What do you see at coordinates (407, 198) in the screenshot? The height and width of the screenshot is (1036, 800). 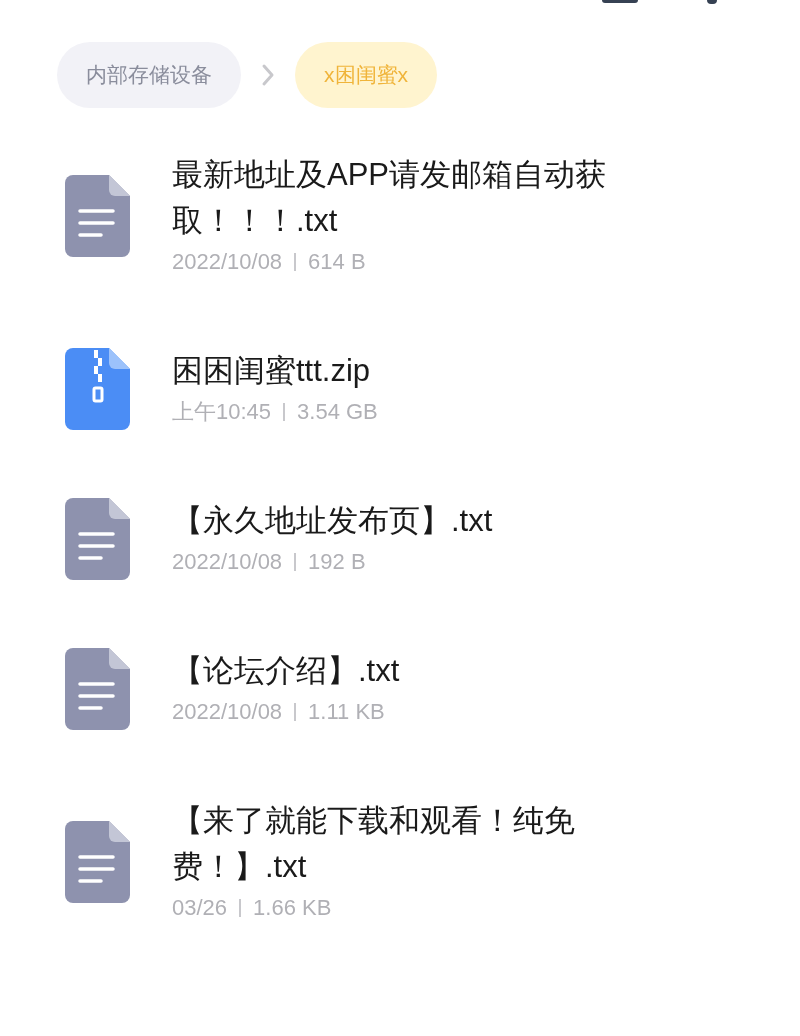 I see `file-name: 最新地址及APP请发邮箱自动获取！！！.txt` at bounding box center [407, 198].